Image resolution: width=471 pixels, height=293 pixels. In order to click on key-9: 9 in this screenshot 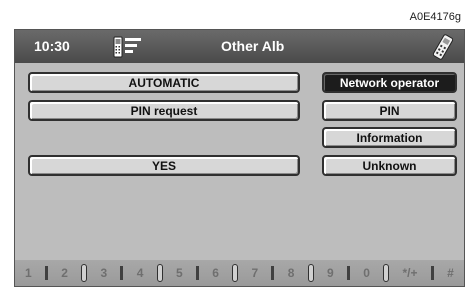, I will do `click(330, 273)`.